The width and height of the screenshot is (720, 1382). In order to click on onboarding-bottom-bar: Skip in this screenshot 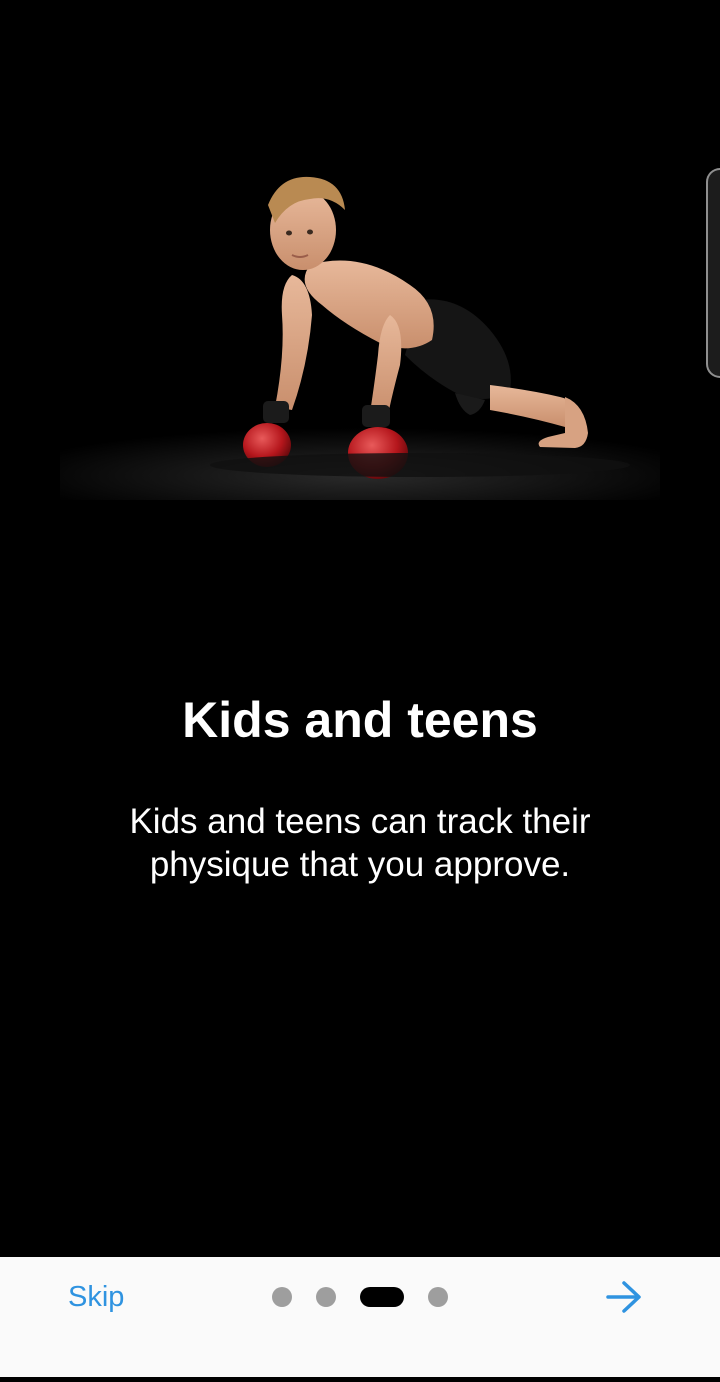, I will do `click(360, 1317)`.